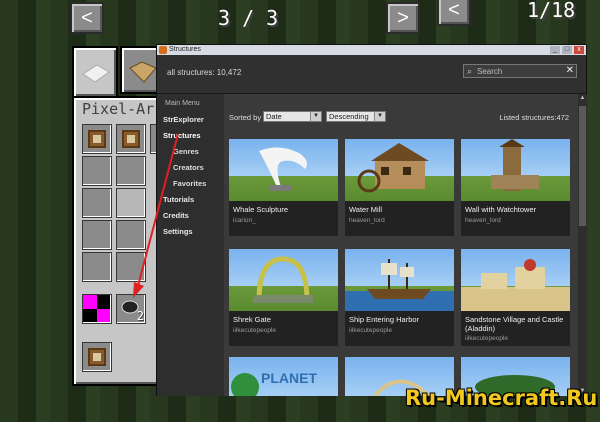 The image size is (600, 422). What do you see at coordinates (156, 215) in the screenshot?
I see `annotation-arrow` at bounding box center [156, 215].